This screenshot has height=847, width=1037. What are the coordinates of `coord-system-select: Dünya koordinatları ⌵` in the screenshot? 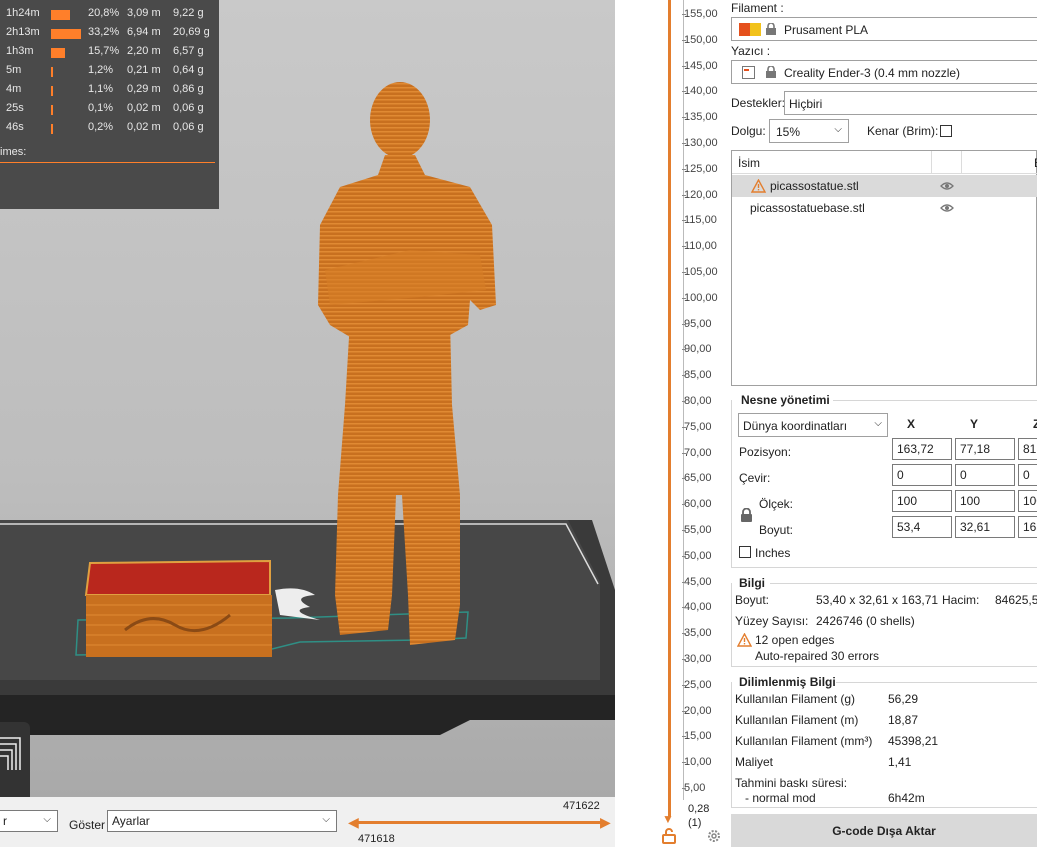 It's located at (813, 425).